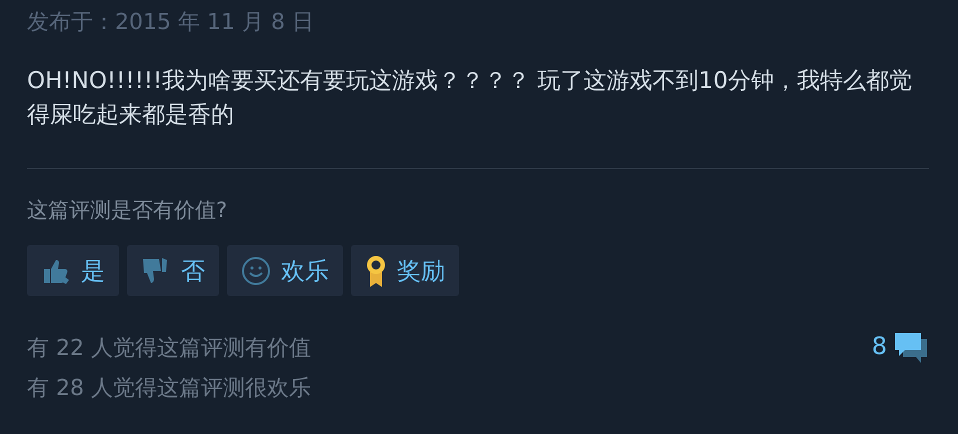 Image resolution: width=958 pixels, height=434 pixels. Describe the element at coordinates (169, 389) in the screenshot. I see `vote-summary: 有 28 人觉得这篇评测很欢乐` at that location.